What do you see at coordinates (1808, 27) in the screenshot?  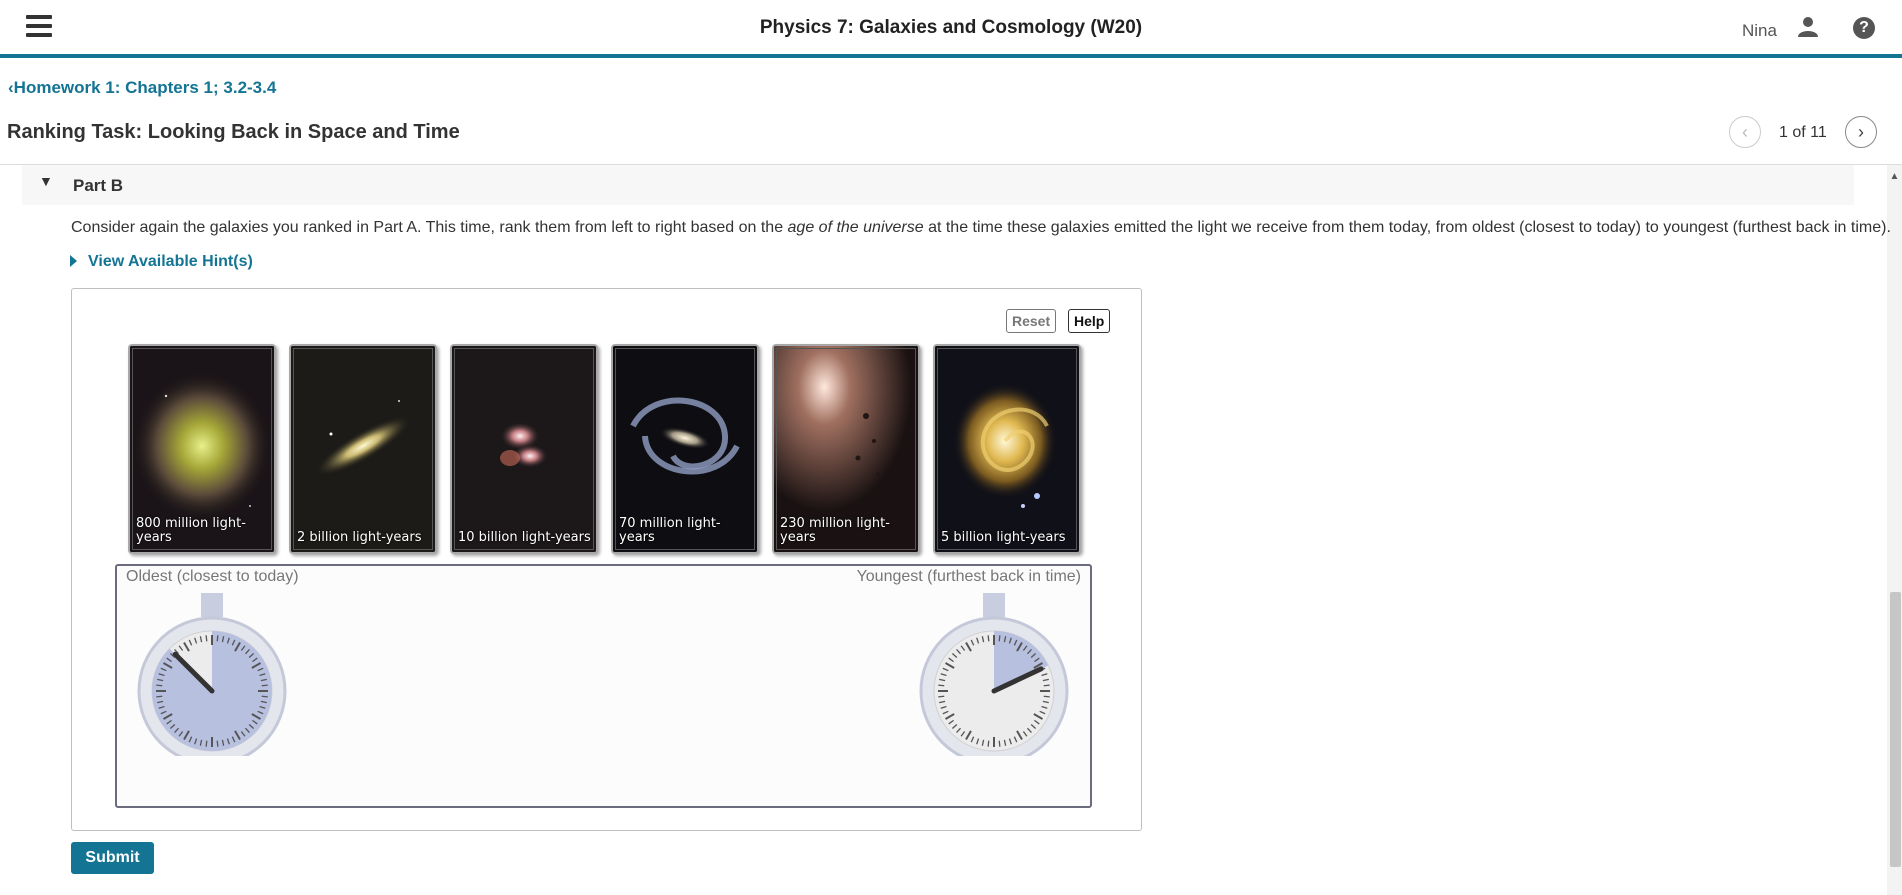 I see `user-icon` at bounding box center [1808, 27].